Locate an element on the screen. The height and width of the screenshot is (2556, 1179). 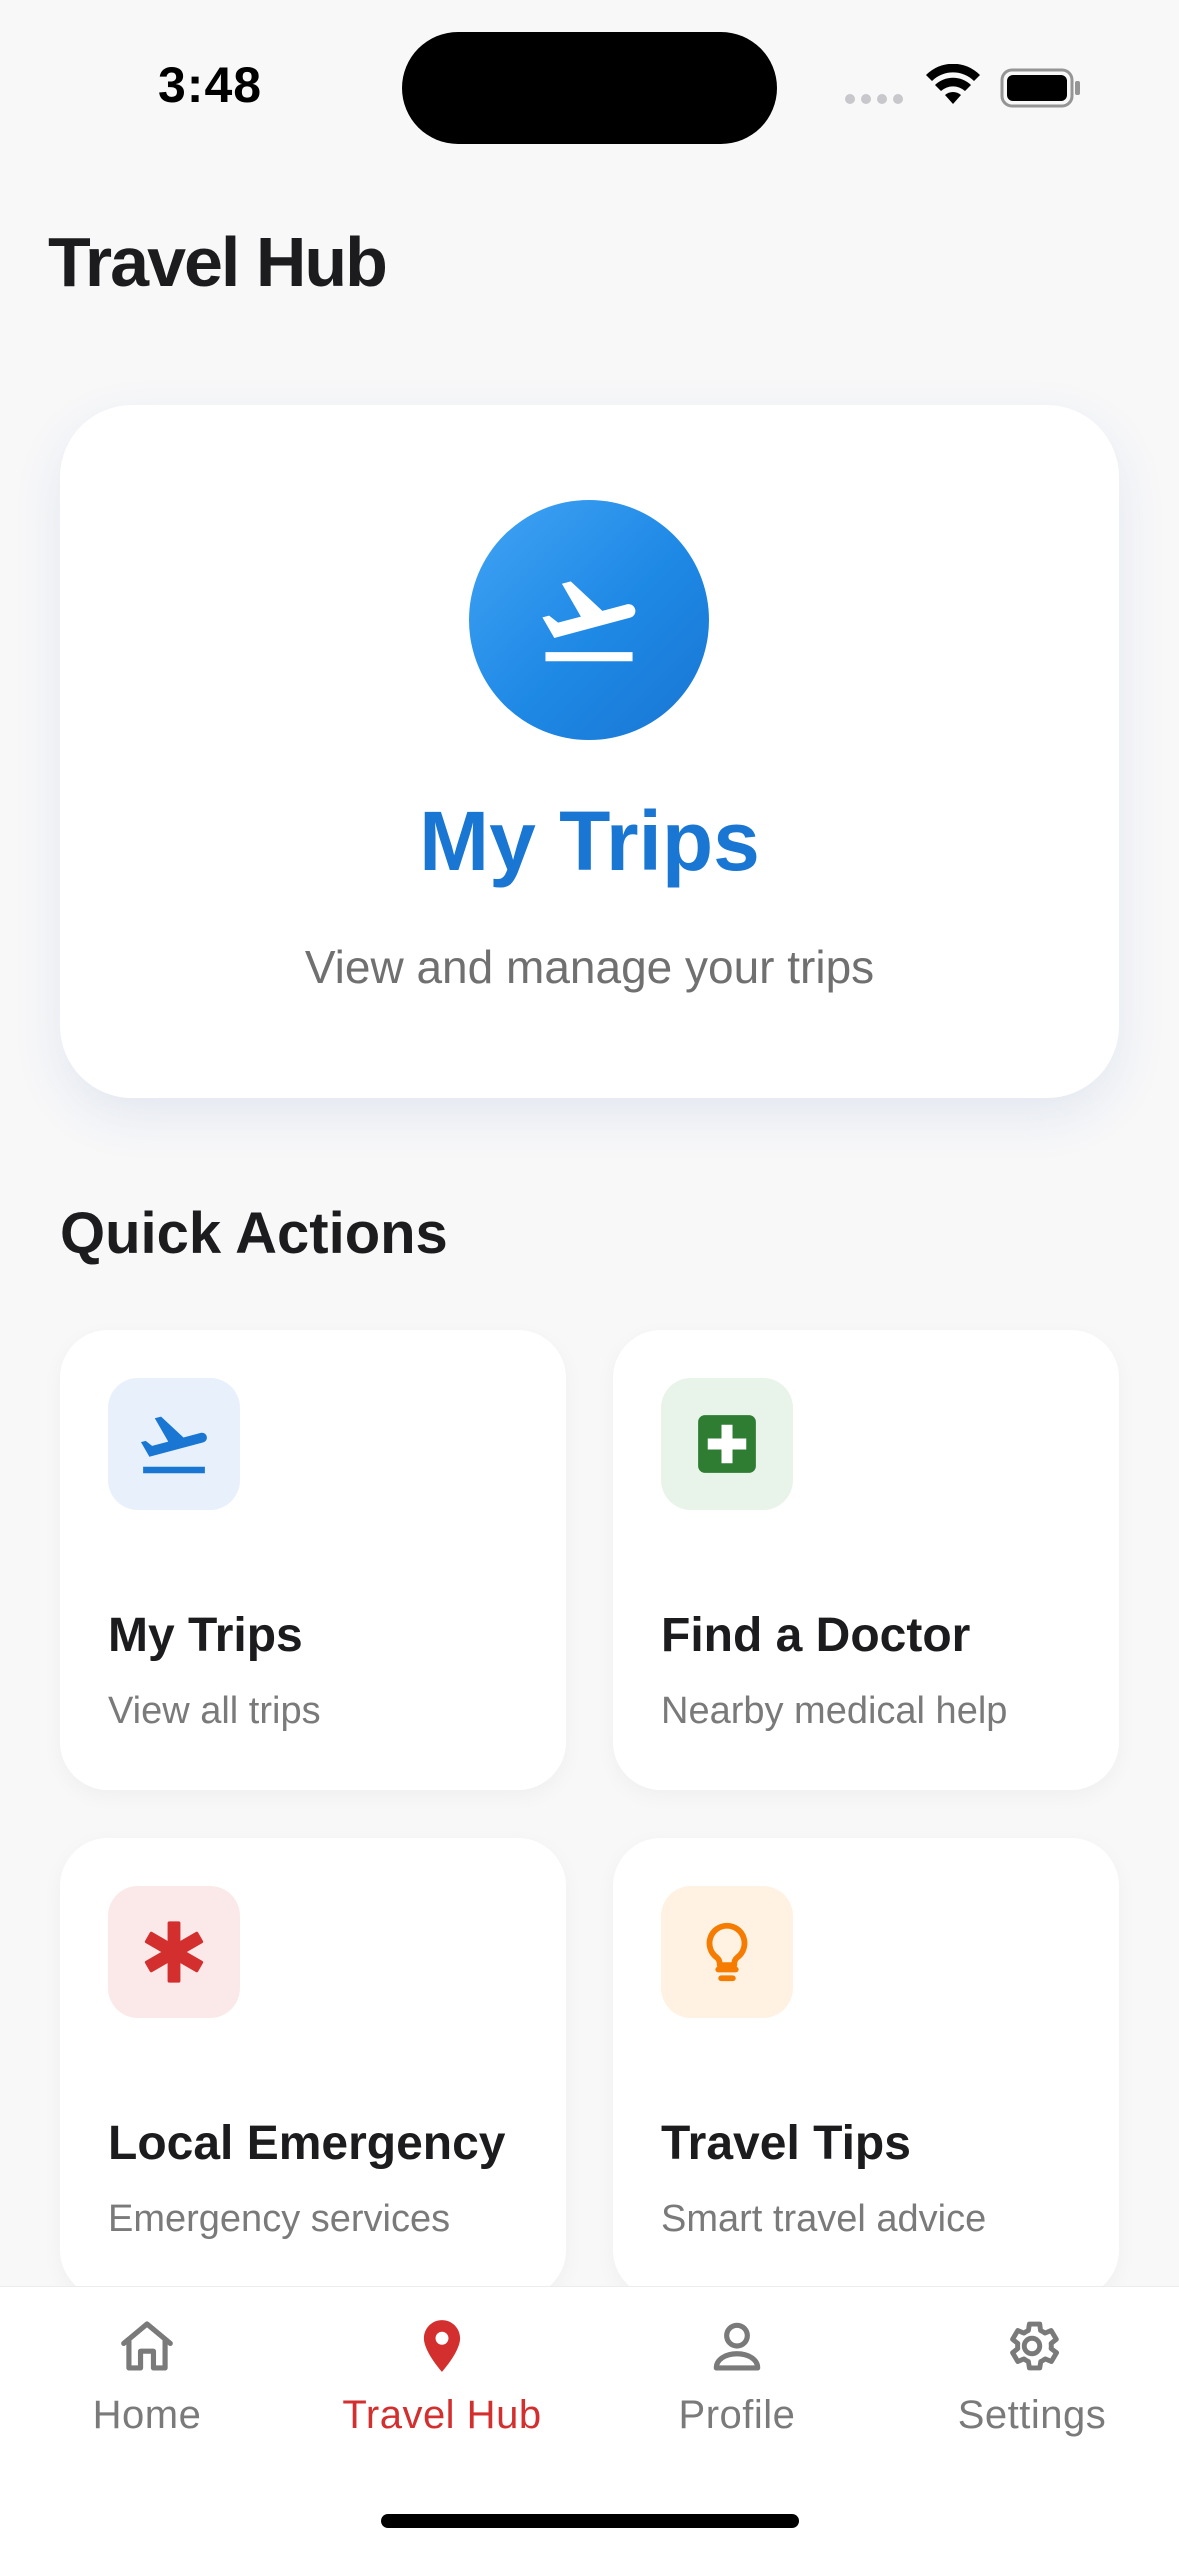
tab-label: Settings is located at coordinates (1032, 2415).